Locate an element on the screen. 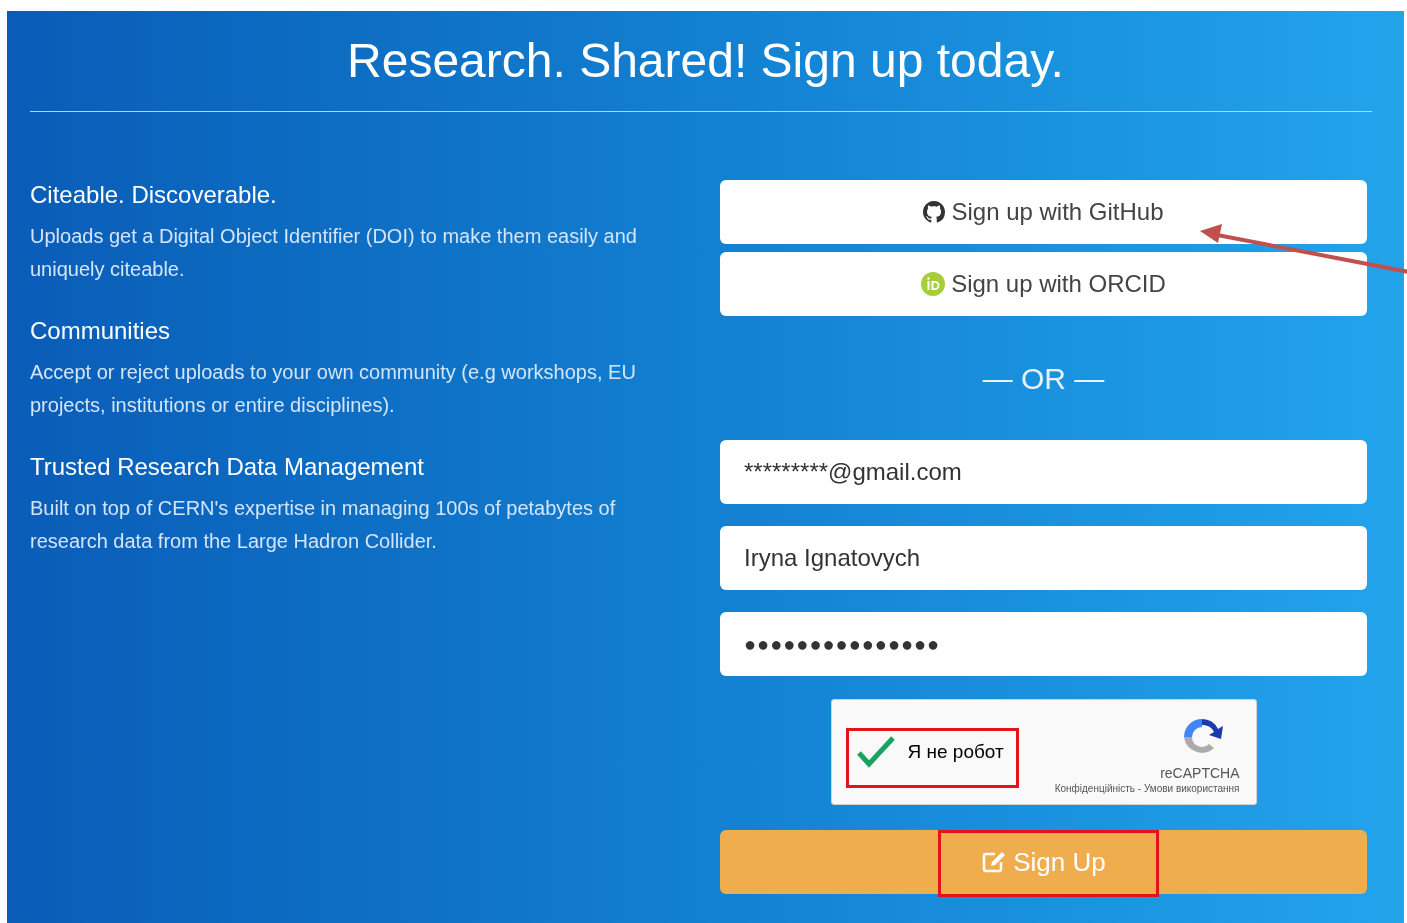 The height and width of the screenshot is (923, 1407). separator-label: — OR — is located at coordinates (1043, 378).